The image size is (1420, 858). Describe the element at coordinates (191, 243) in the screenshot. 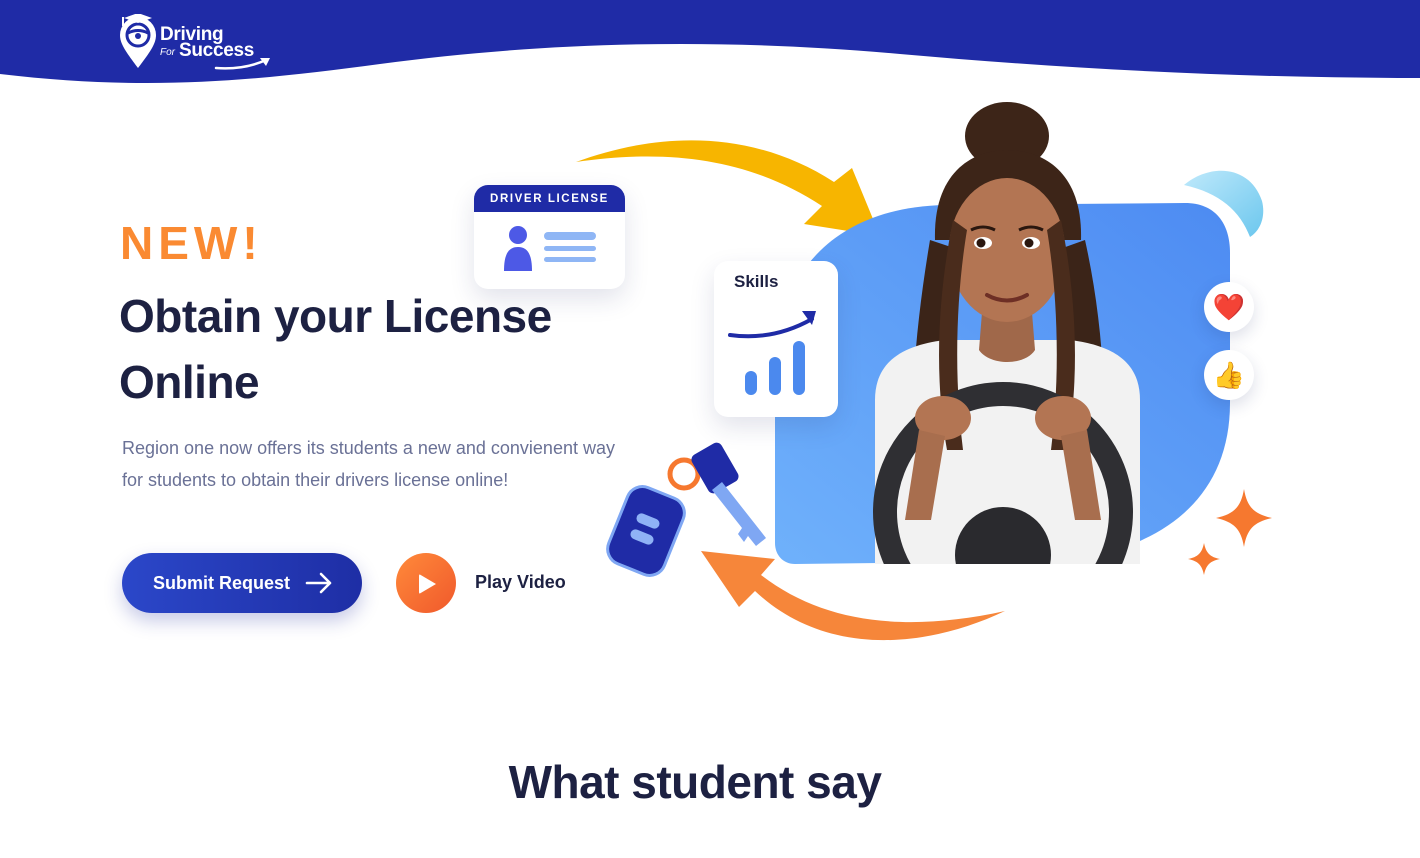

I see `new-badge: NEW!` at that location.